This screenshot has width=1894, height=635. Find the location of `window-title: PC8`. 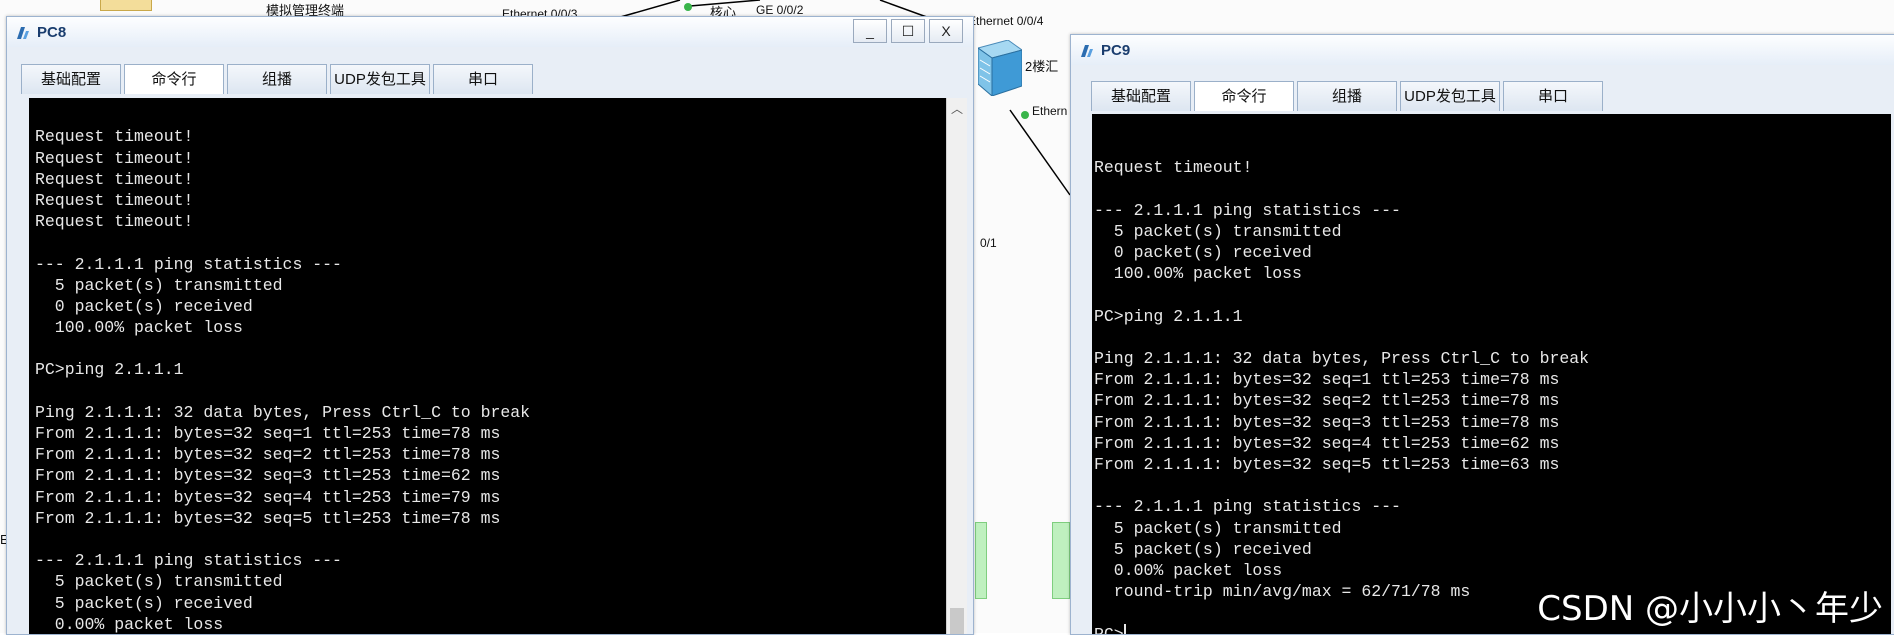

window-title: PC8 is located at coordinates (52, 32).